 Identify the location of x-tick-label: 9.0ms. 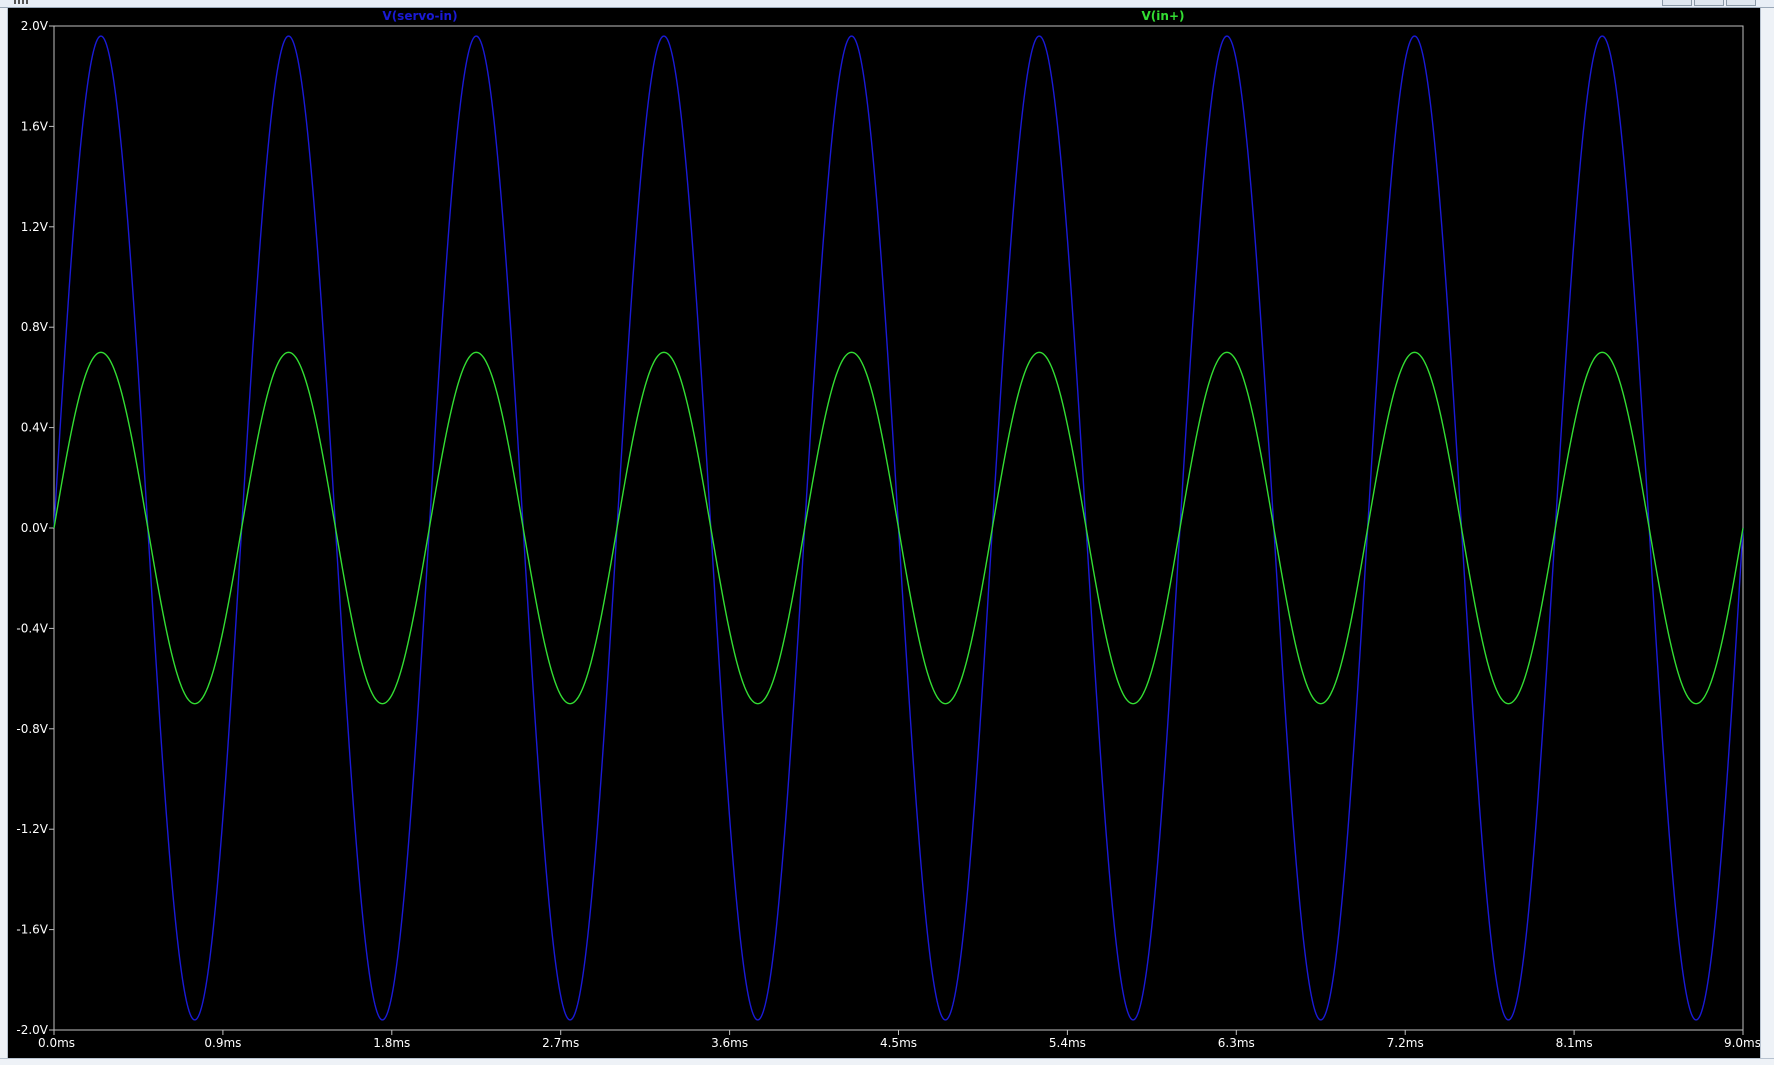
(1742, 1043).